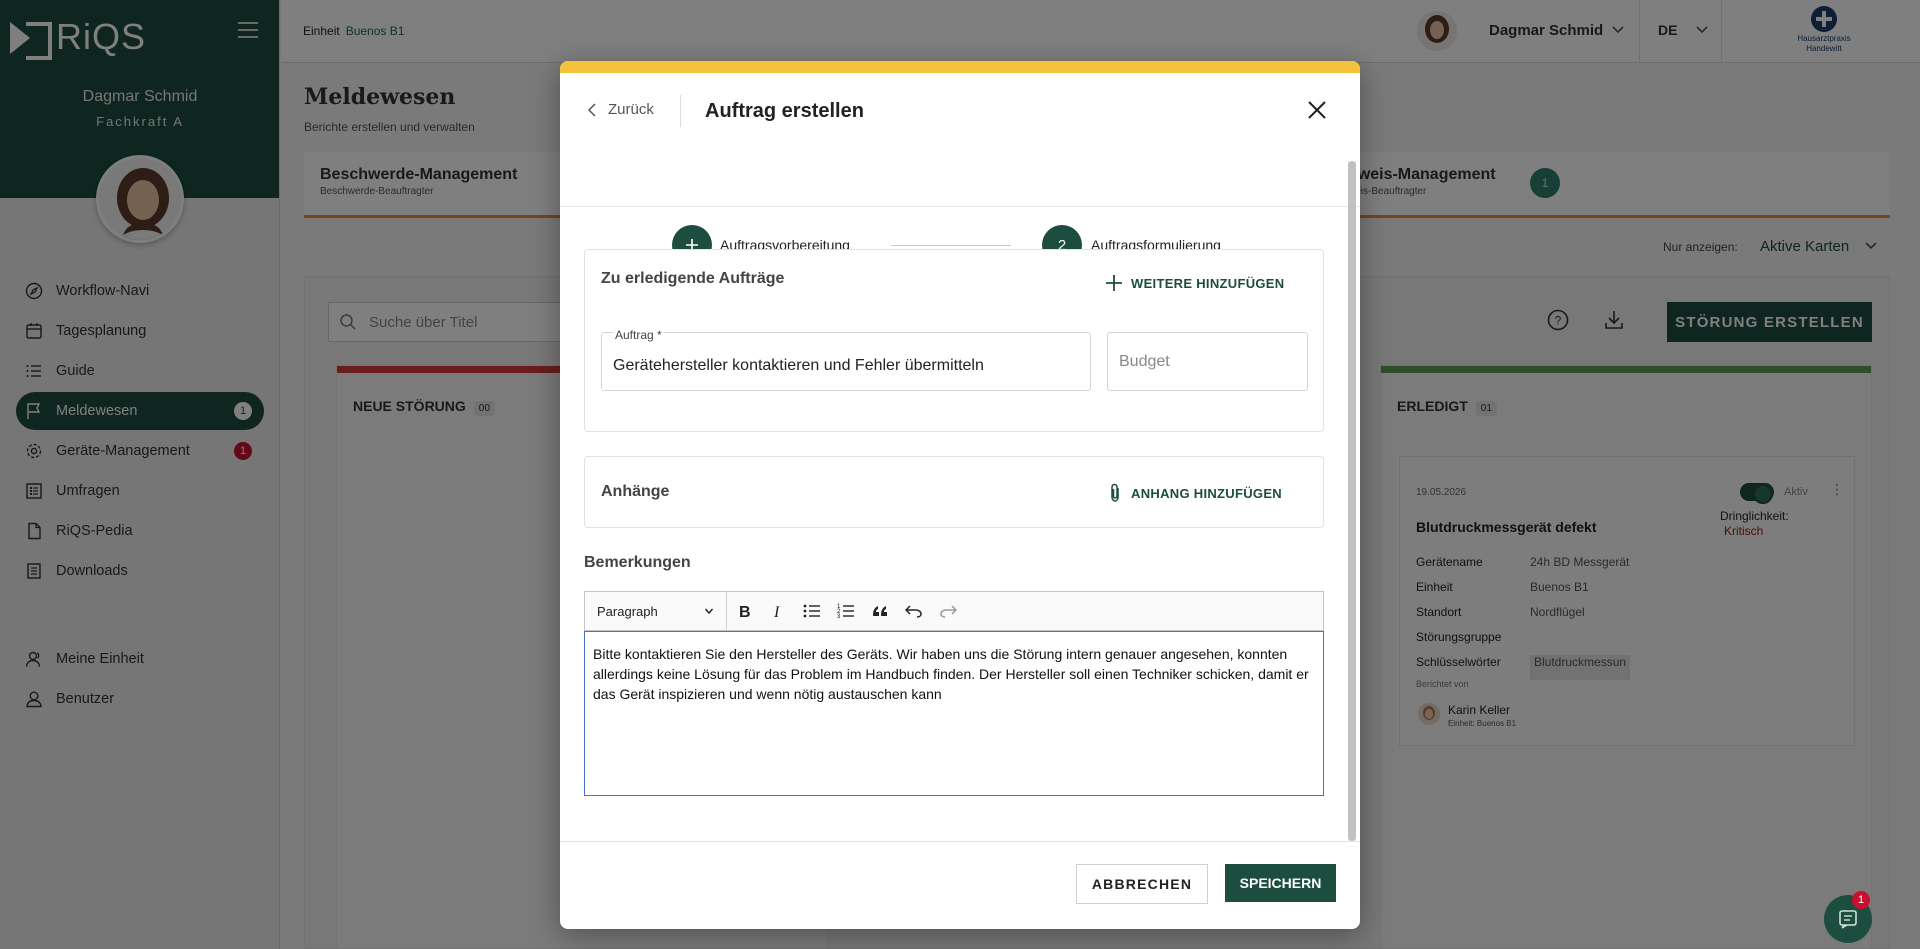  I want to click on close-icon, so click(1317, 112).